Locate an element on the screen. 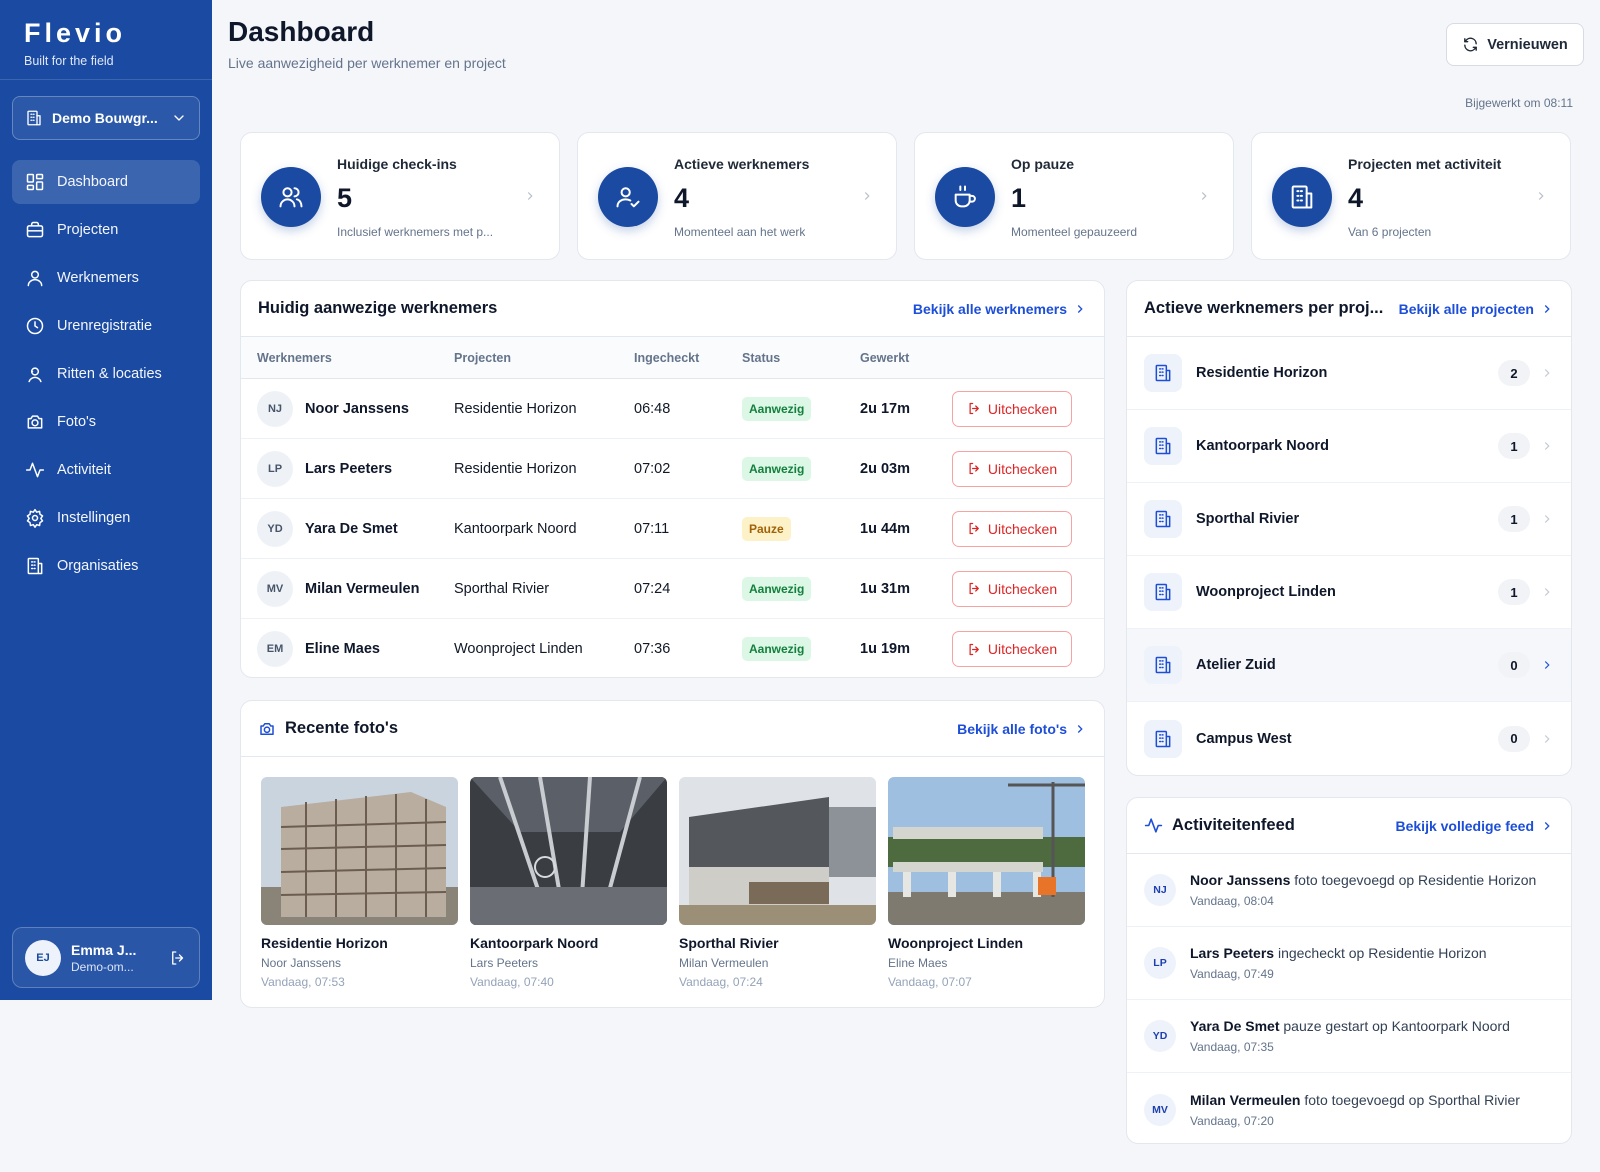 This screenshot has width=1600, height=1172. avatar: EJ is located at coordinates (43, 957).